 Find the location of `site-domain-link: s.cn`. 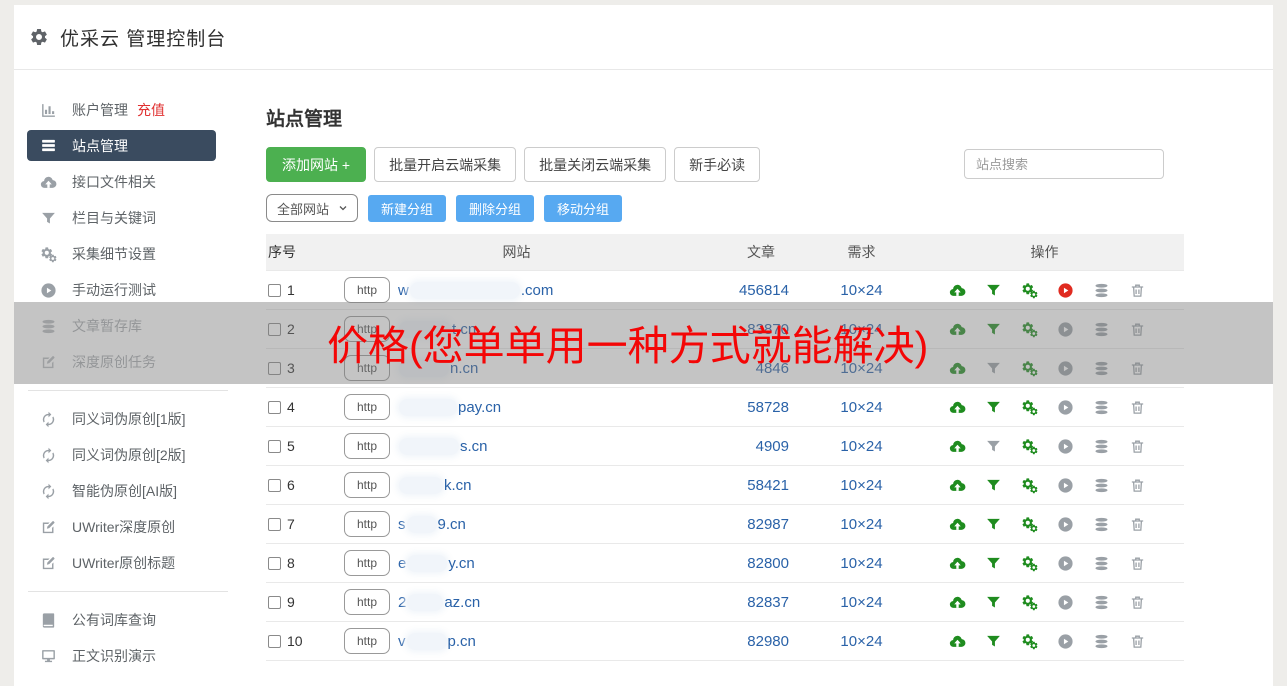

site-domain-link: s.cn is located at coordinates (541, 446).